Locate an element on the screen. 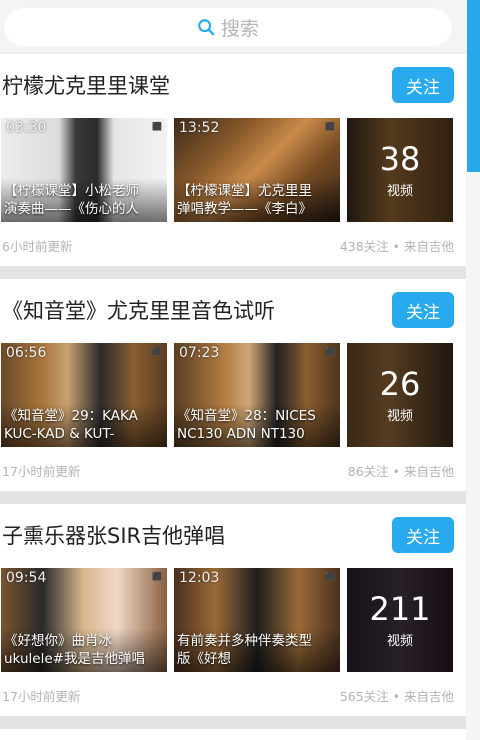 This screenshot has width=480, height=740. video-thumbnail: 07:23 ⬛ 《知音堂》28：NICES NC130 ADN NT130 is located at coordinates (257, 395).